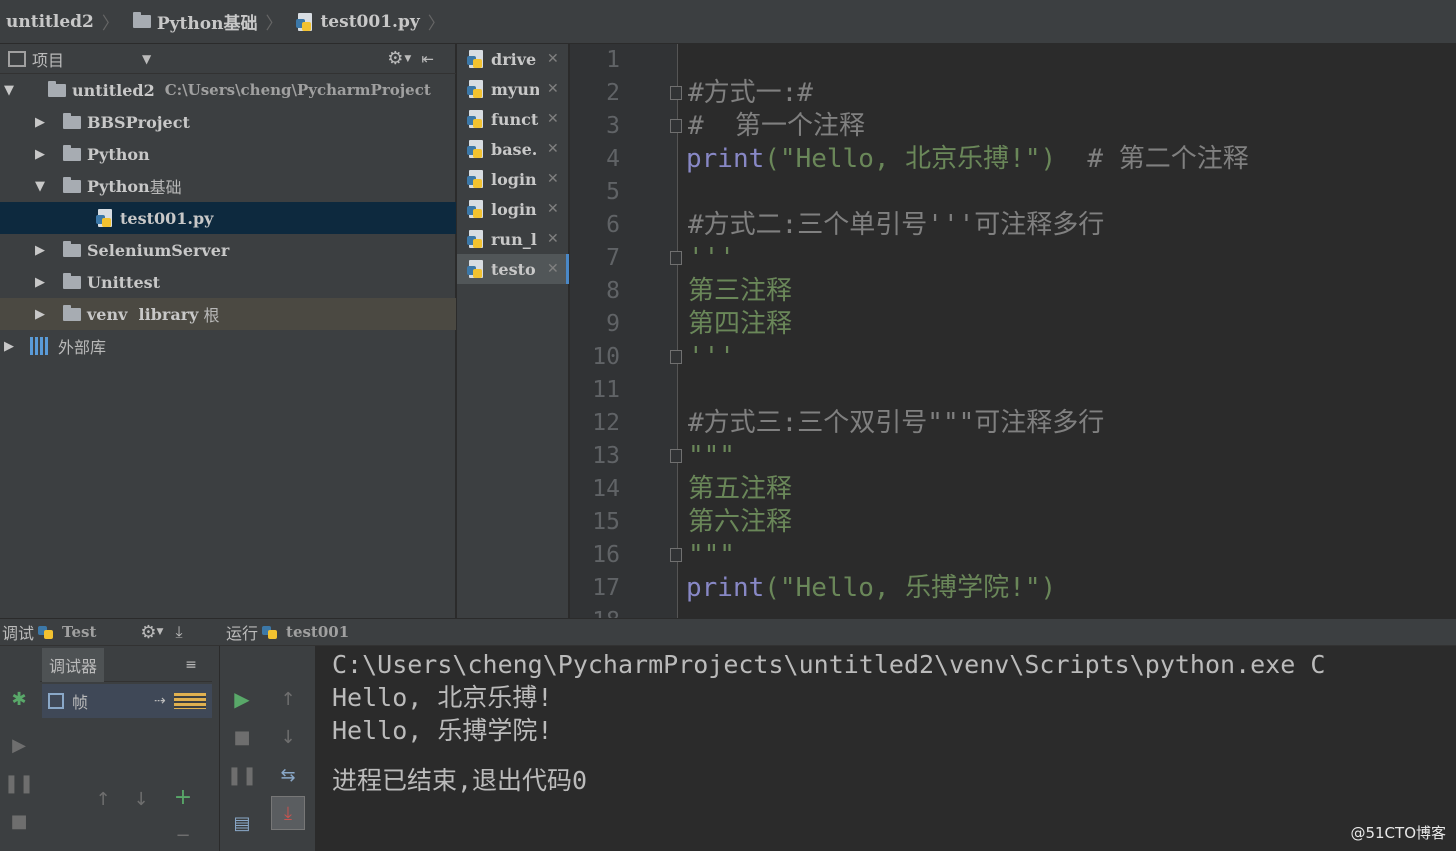 Image resolution: width=1456 pixels, height=851 pixels. Describe the element at coordinates (228, 346) in the screenshot. I see `tree-item-external-libraries: ▶ 外部库` at that location.